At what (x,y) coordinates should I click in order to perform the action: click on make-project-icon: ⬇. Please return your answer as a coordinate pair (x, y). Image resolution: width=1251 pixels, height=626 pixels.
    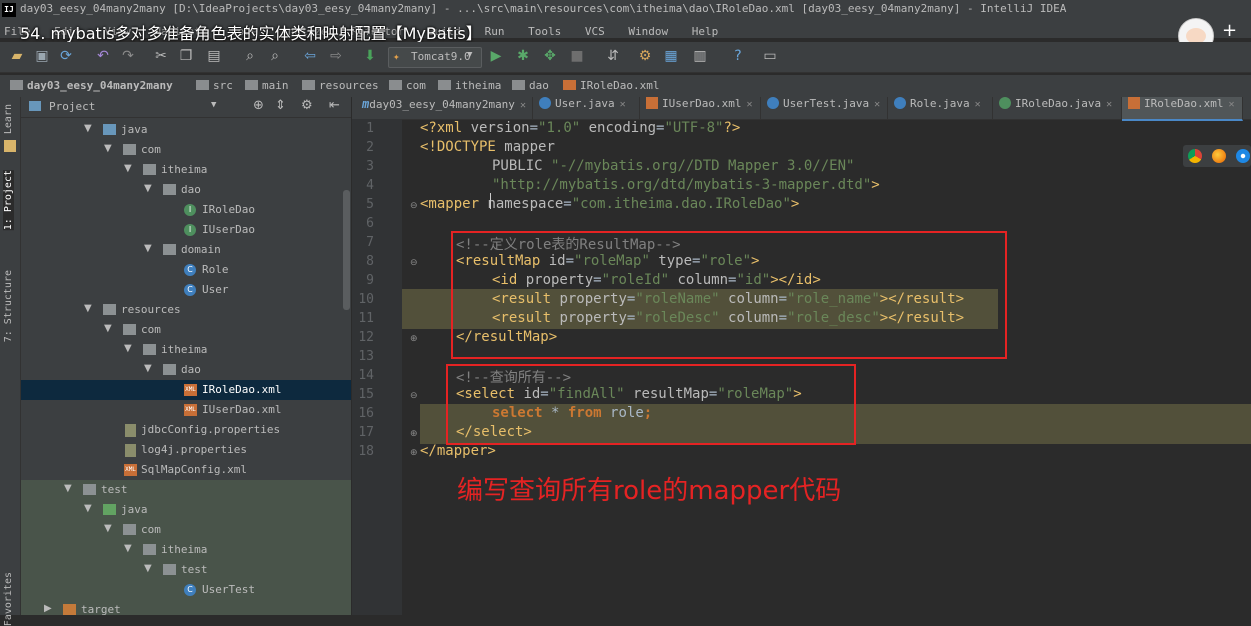
    Looking at the image, I should click on (370, 56).